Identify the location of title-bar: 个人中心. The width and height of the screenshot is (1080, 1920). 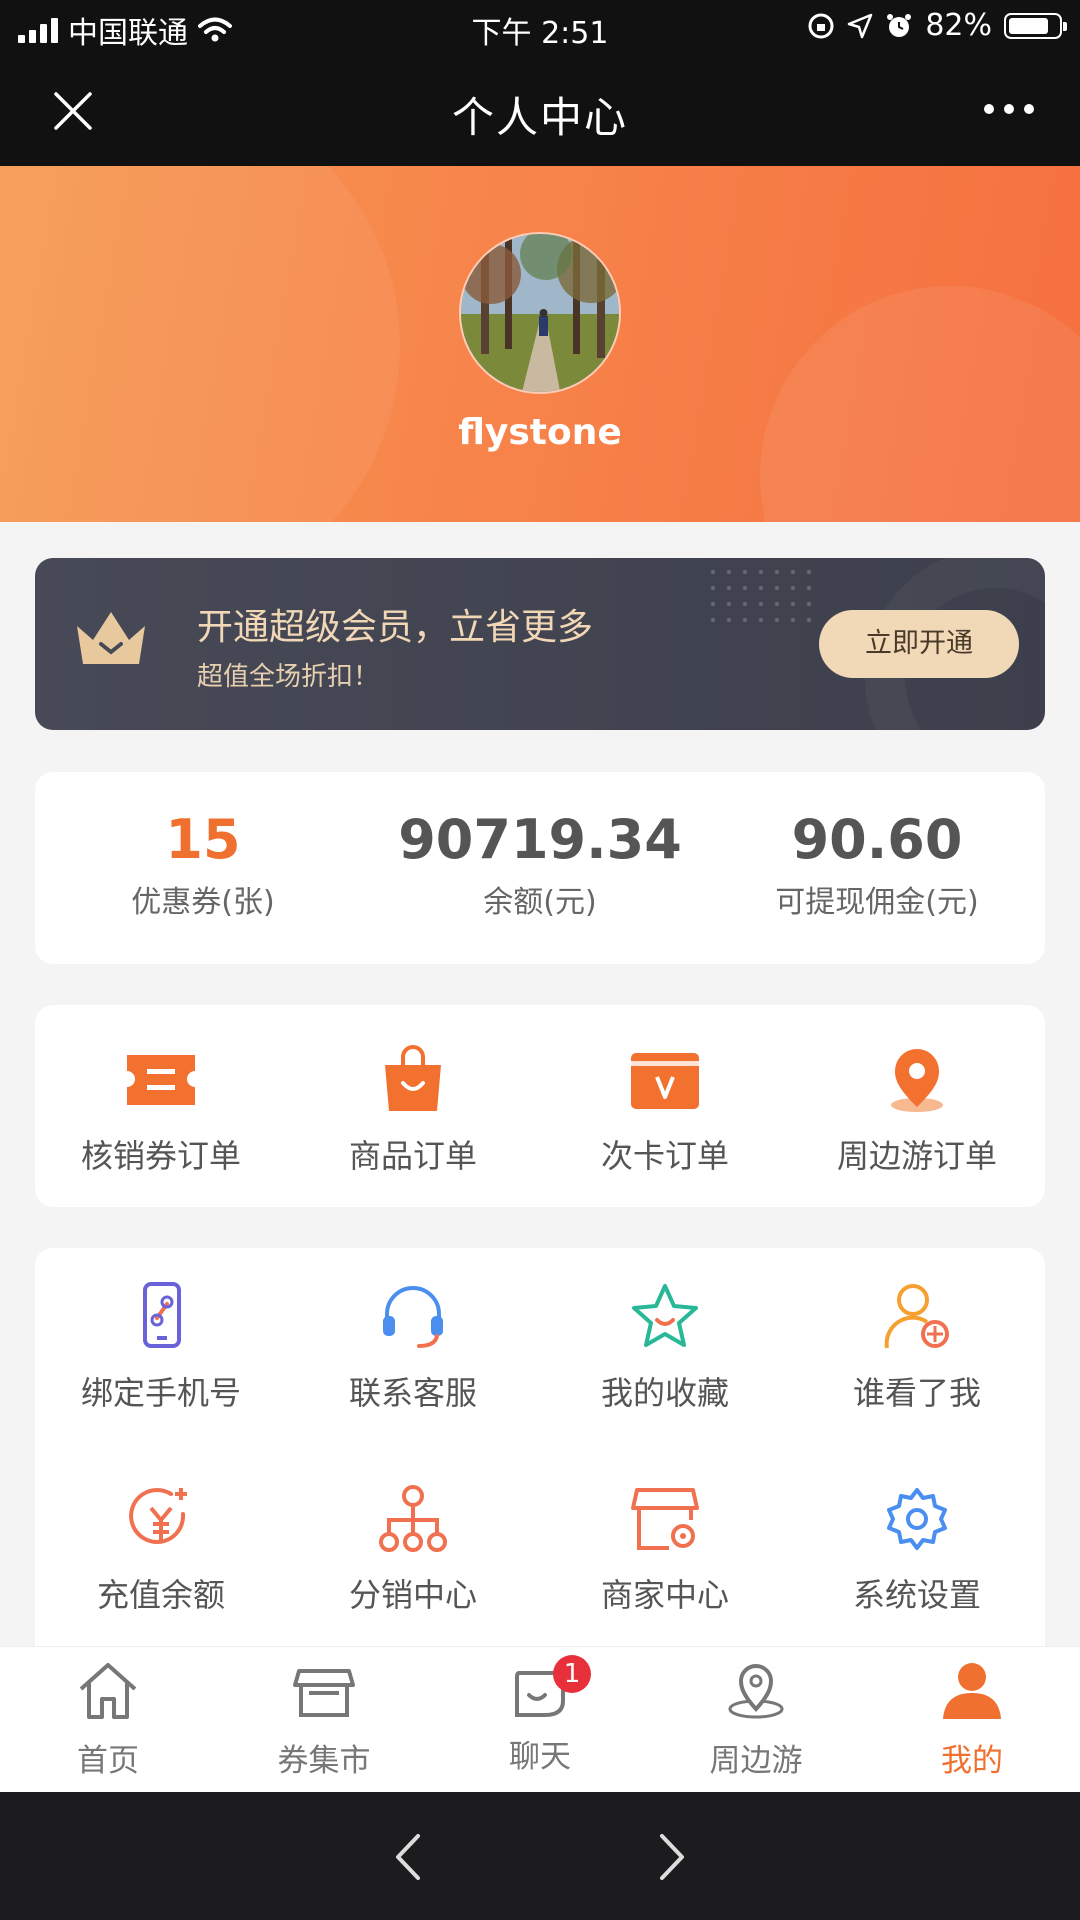
(540, 111).